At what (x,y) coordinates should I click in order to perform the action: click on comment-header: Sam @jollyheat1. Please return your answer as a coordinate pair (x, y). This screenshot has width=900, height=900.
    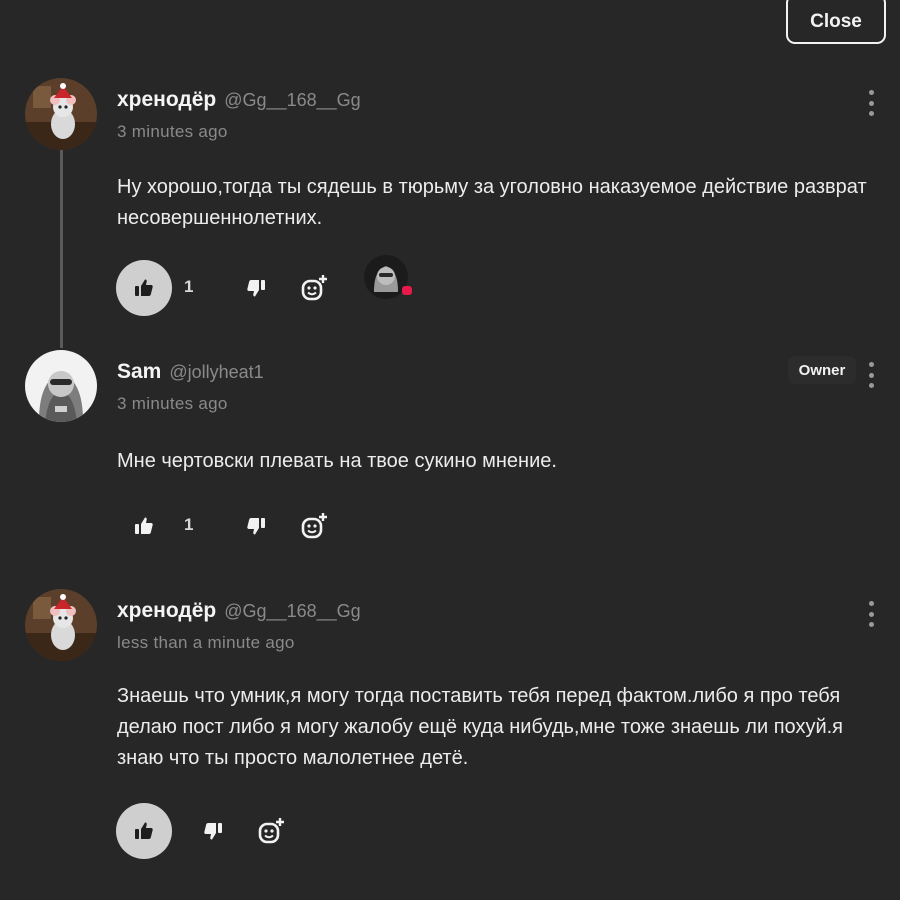
    Looking at the image, I should click on (190, 372).